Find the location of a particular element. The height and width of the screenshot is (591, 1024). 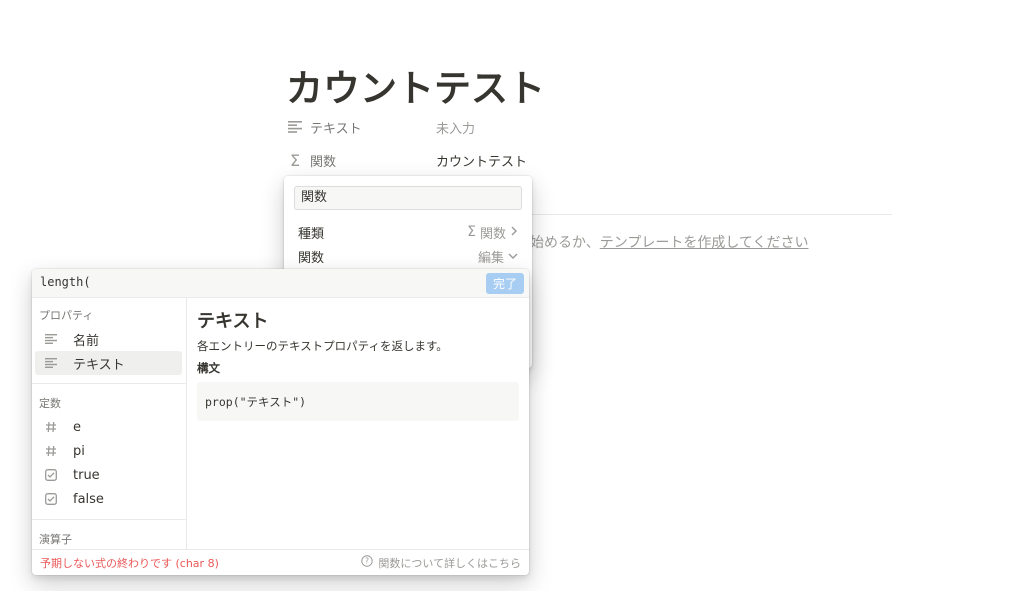

menu-item-label: 関数 is located at coordinates (311, 258).